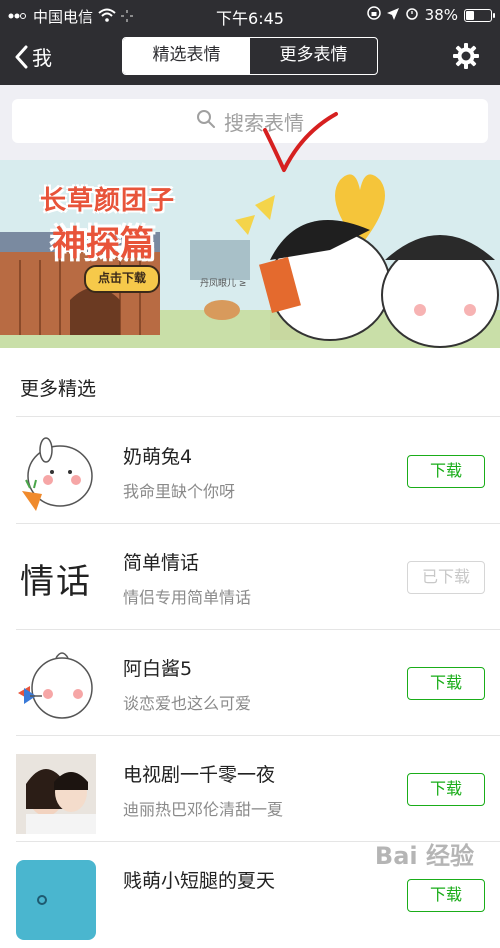 The image size is (500, 948). What do you see at coordinates (250, 471) in the screenshot?
I see `list-item: 奶萌兔4 我命里缺个你呀 下载` at bounding box center [250, 471].